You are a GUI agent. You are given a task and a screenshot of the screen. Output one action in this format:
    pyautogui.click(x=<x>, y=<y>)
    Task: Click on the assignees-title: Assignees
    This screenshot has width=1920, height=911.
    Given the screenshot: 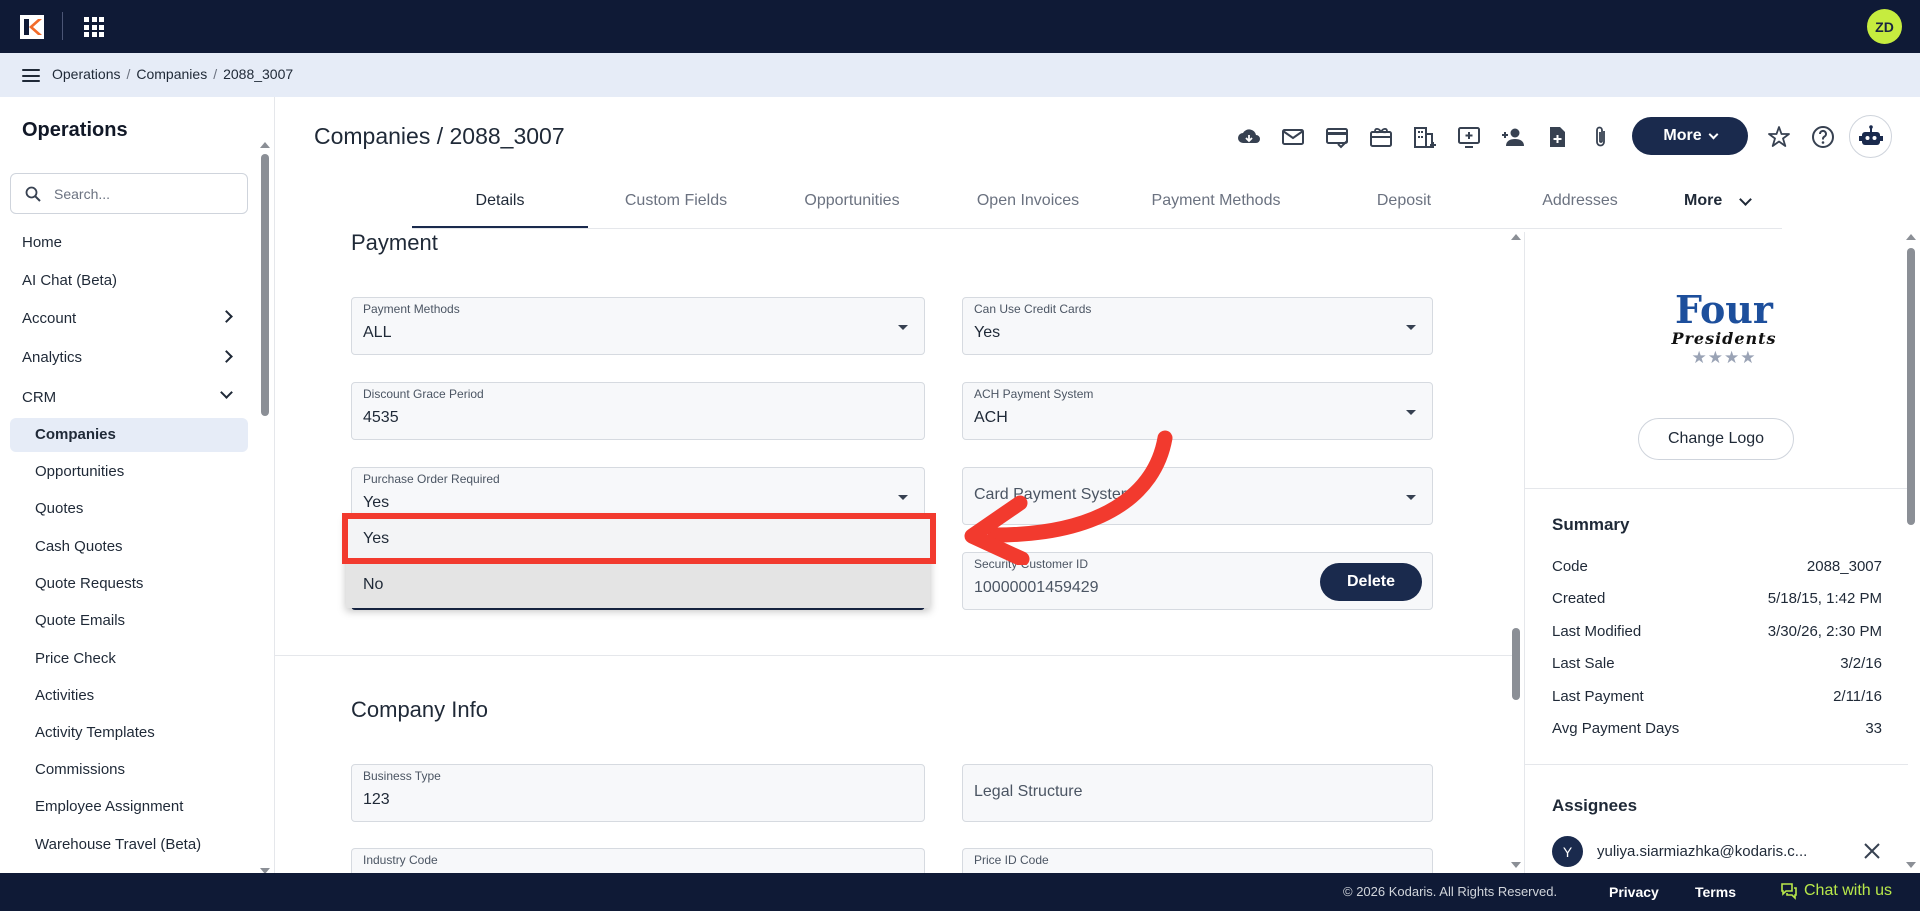 What is the action you would take?
    pyautogui.click(x=1595, y=805)
    